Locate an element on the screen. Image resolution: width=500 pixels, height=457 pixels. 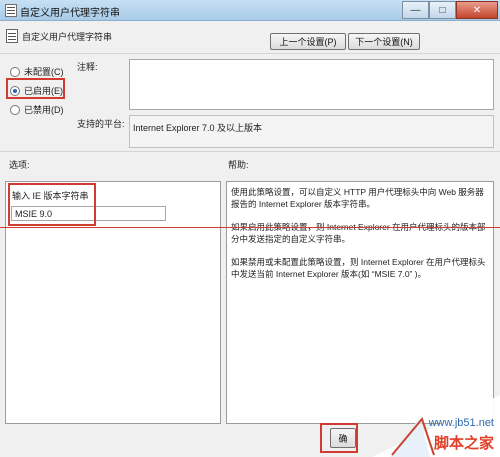
next-setting-button: 下一个设置(N) is located at coordinates (384, 41).